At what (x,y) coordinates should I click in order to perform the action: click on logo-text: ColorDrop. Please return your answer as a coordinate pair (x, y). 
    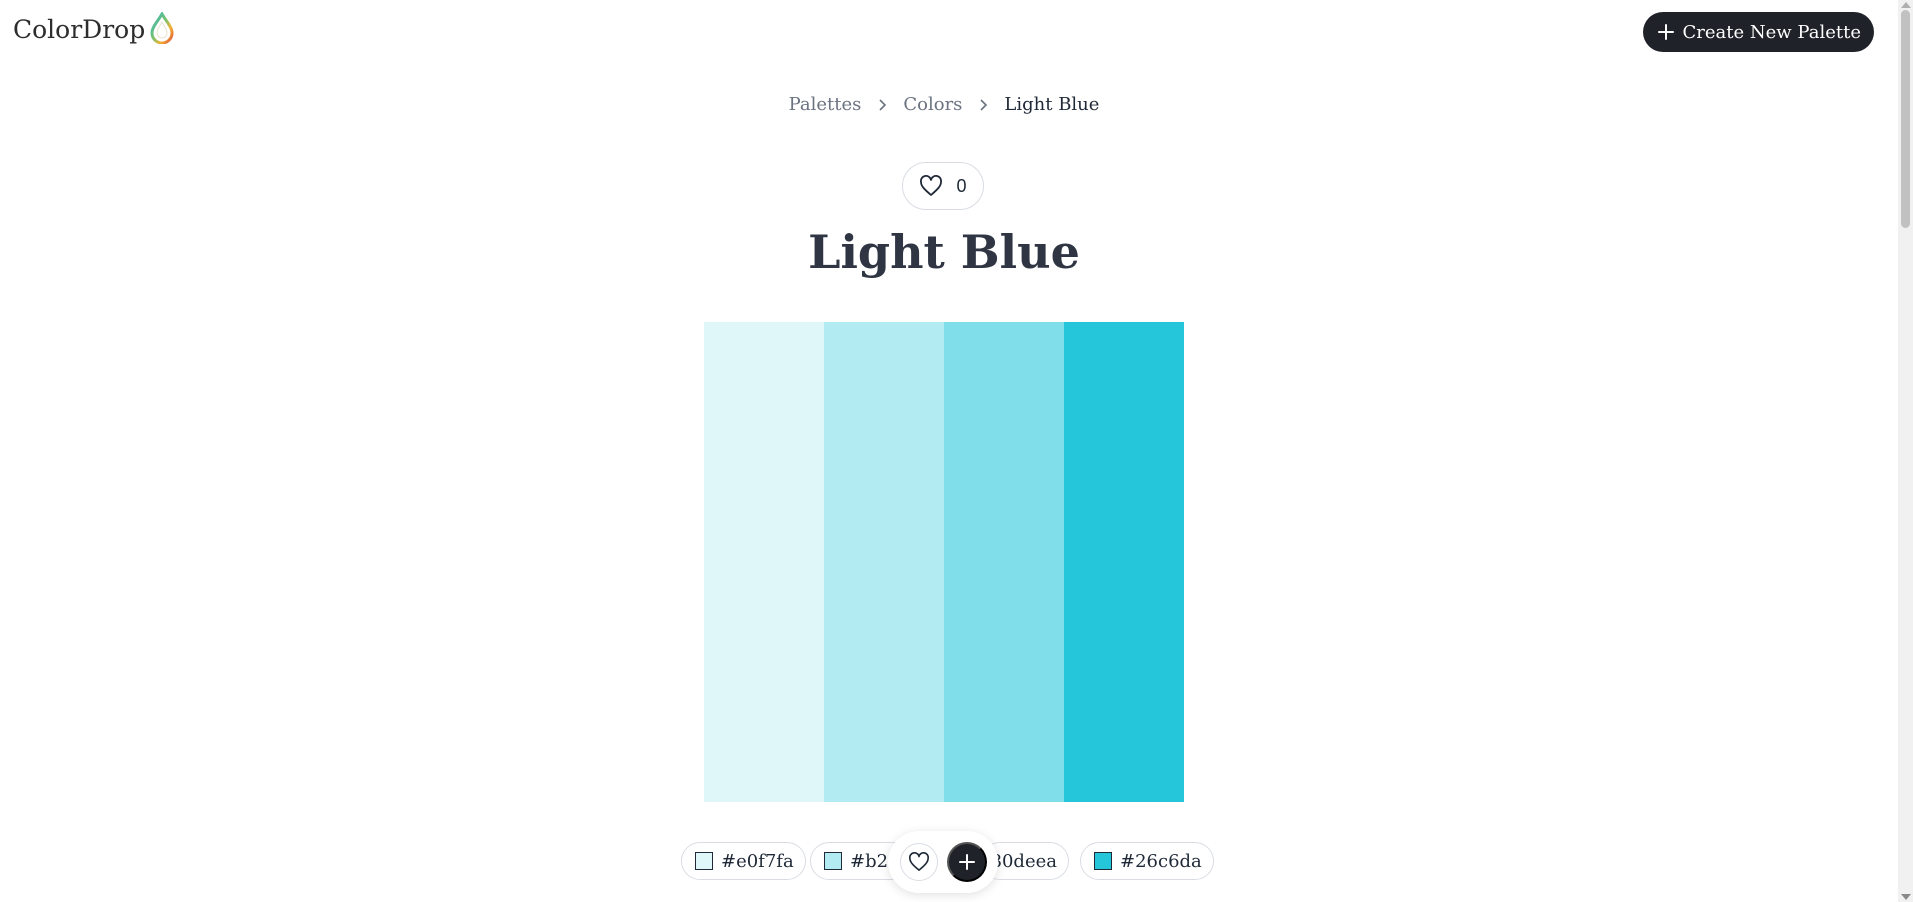
    Looking at the image, I should click on (79, 29).